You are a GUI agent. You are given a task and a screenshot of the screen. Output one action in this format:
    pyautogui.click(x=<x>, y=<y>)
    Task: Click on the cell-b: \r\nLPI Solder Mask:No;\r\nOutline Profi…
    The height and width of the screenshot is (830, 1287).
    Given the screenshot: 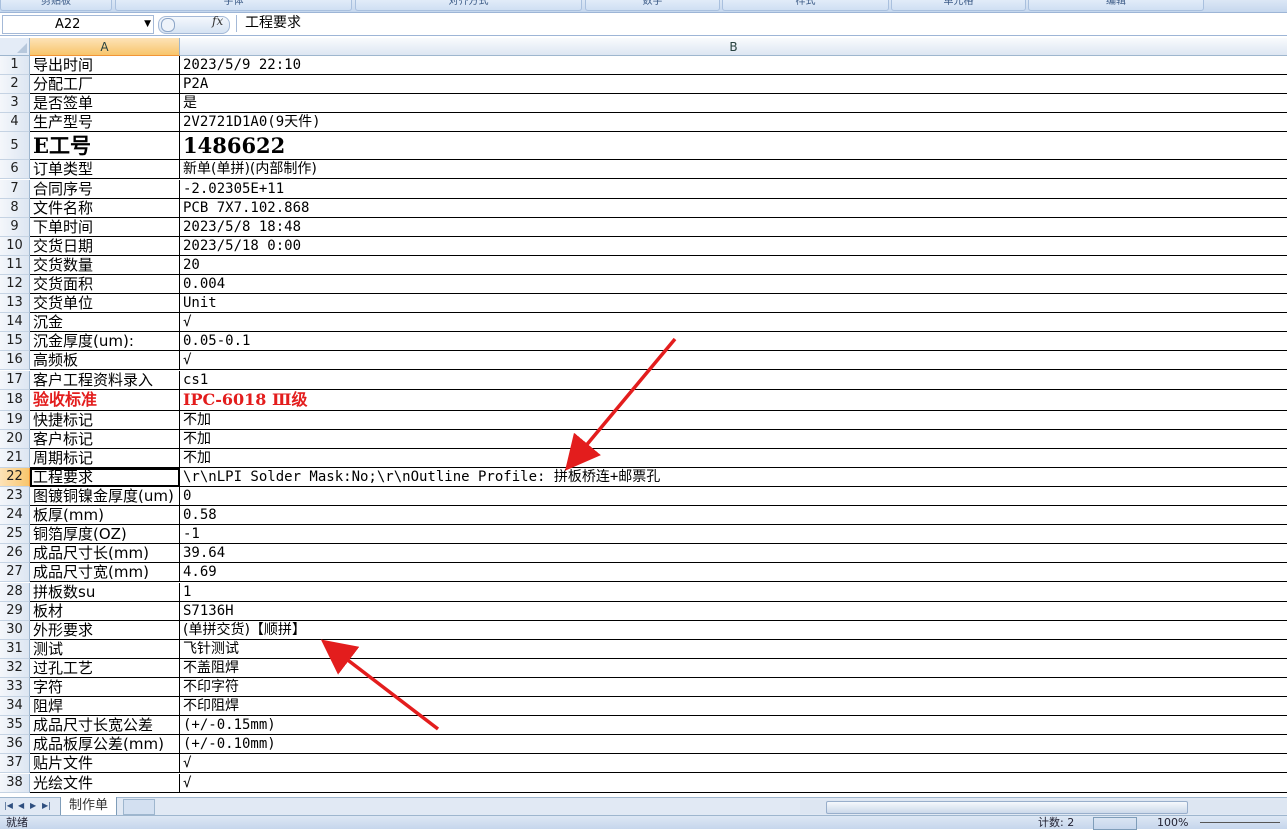 What is the action you would take?
    pyautogui.click(x=733, y=477)
    